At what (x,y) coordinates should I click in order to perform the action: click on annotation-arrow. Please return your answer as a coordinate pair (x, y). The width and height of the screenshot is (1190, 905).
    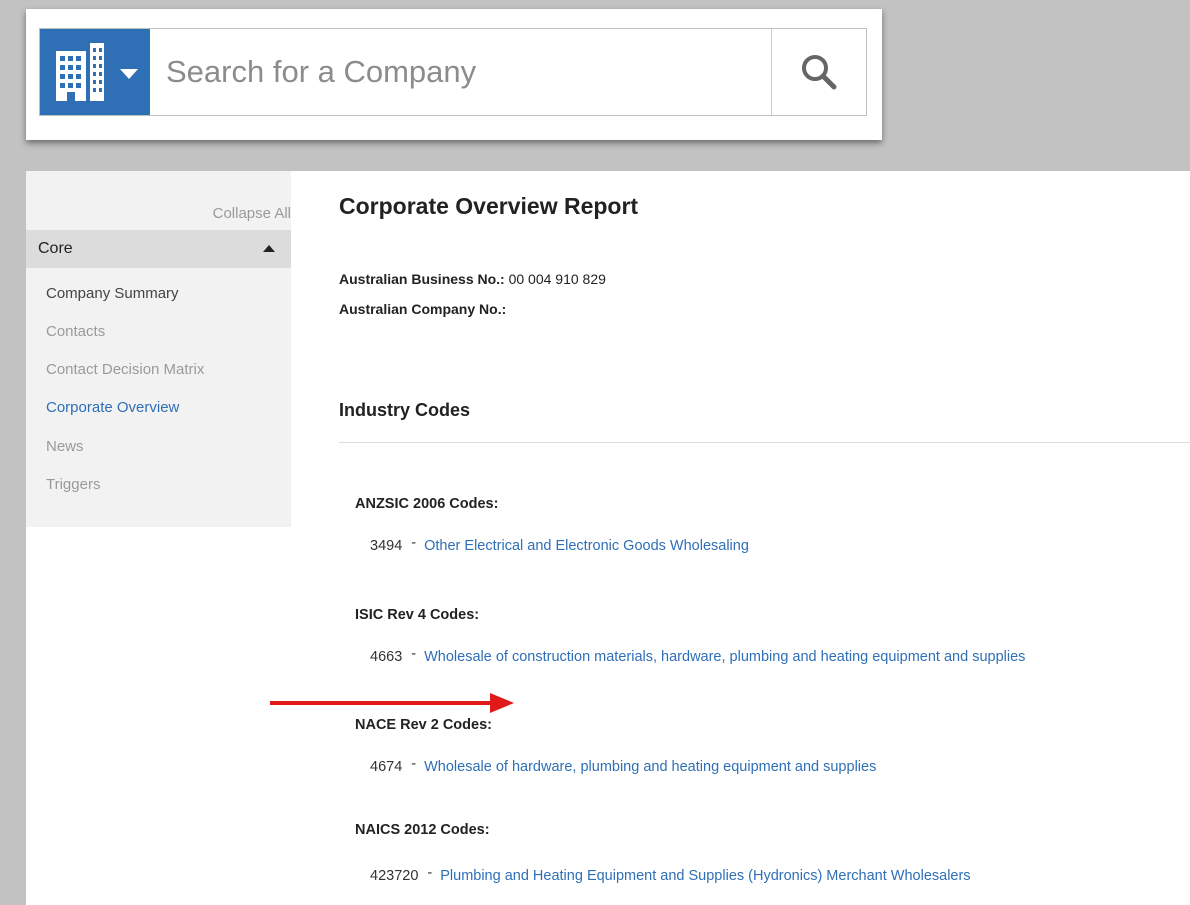
    Looking at the image, I should click on (392, 703).